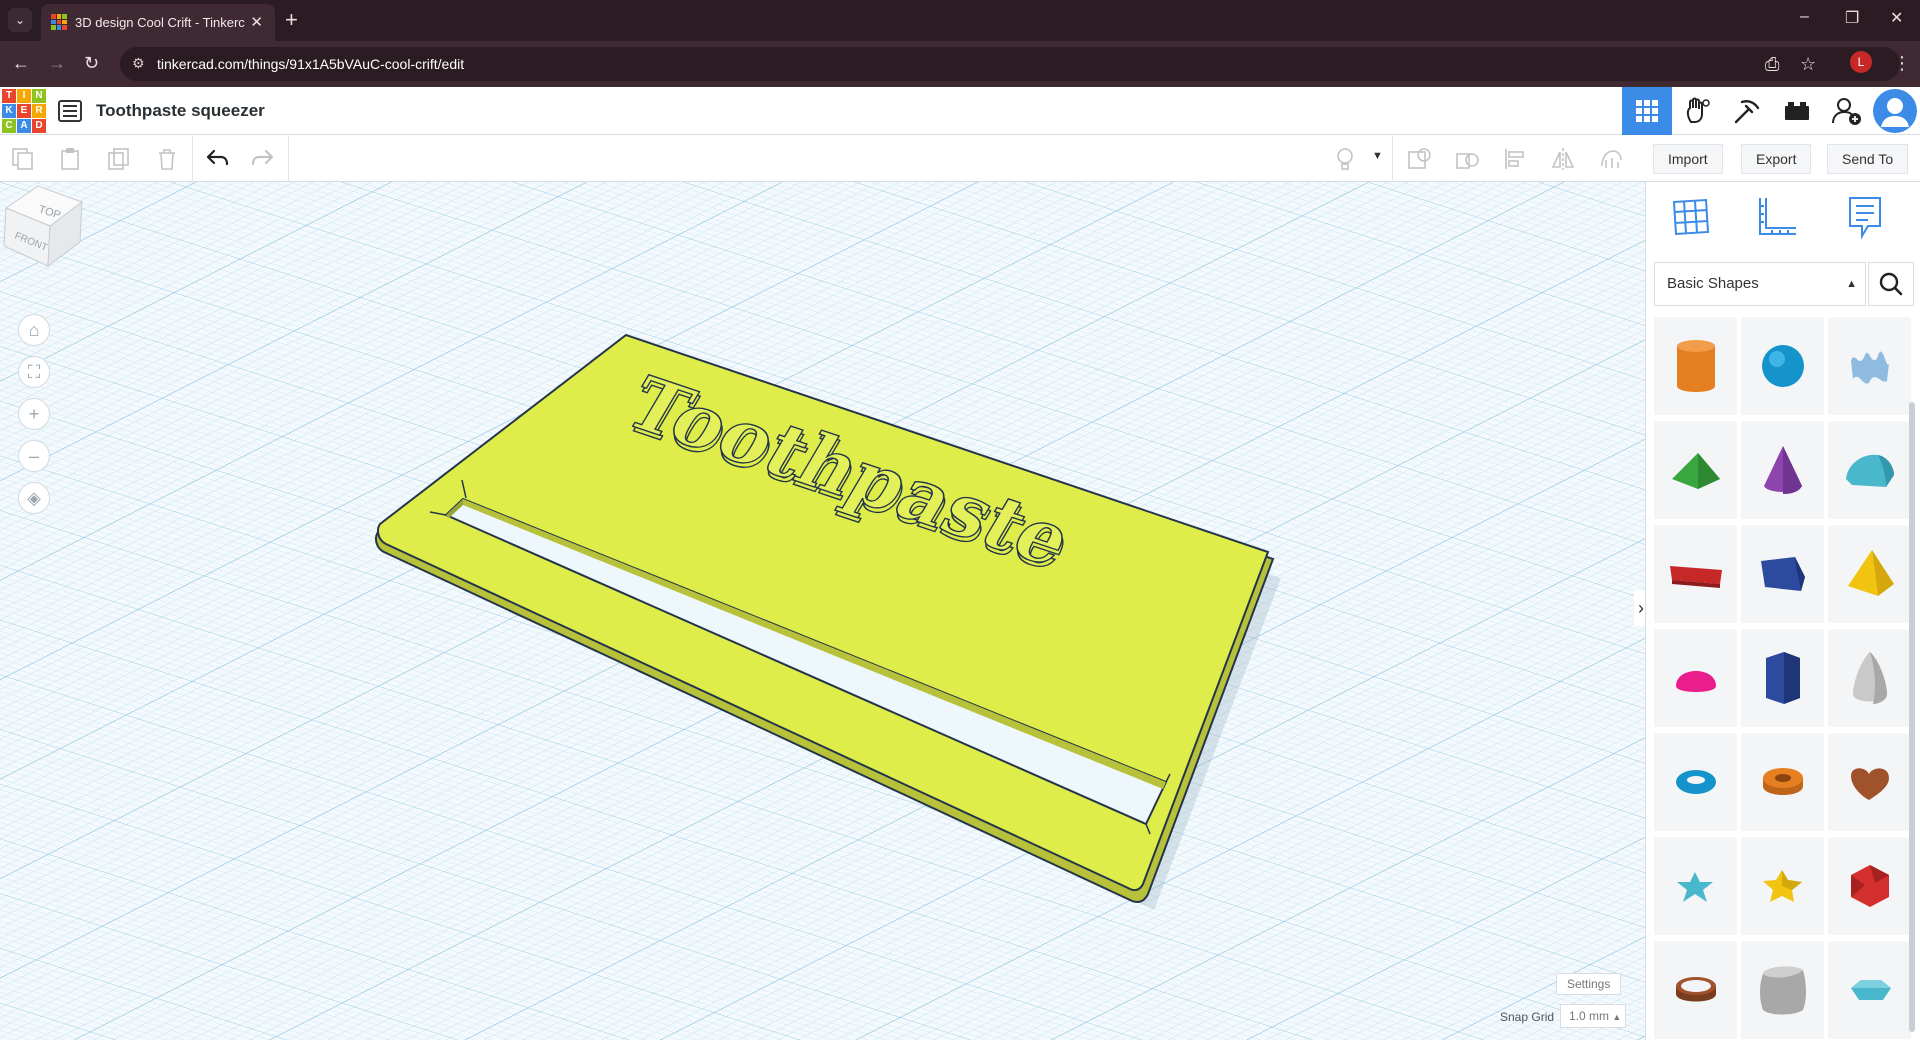 This screenshot has width=1920, height=1040. What do you see at coordinates (1865, 217) in the screenshot?
I see `notes-icon` at bounding box center [1865, 217].